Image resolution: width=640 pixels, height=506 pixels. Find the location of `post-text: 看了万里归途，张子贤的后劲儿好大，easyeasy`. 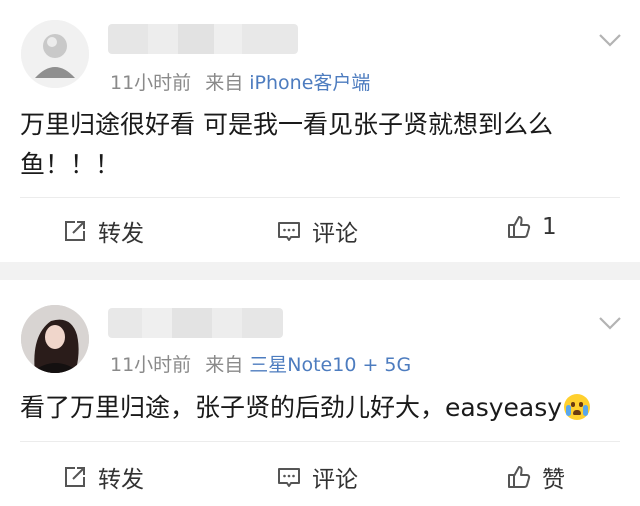

post-text: 看了万里归途，张子贤的后劲儿好大，easyeasy is located at coordinates (291, 407).